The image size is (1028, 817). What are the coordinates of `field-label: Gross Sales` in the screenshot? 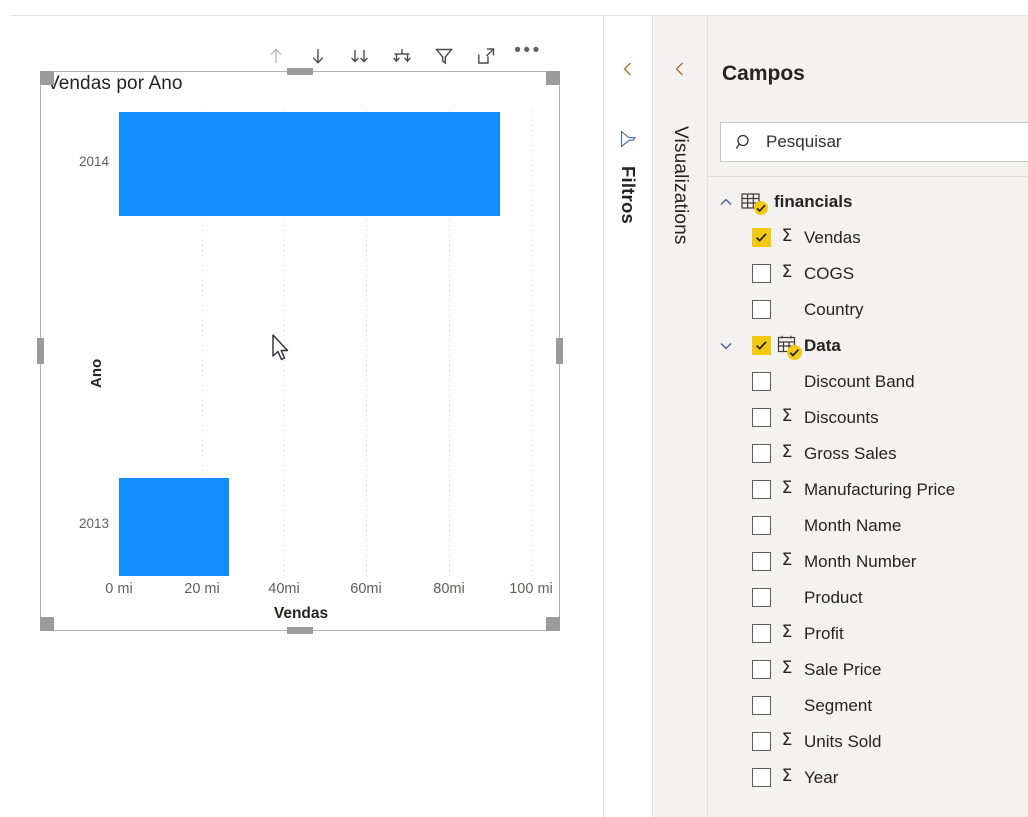 It's located at (850, 453).